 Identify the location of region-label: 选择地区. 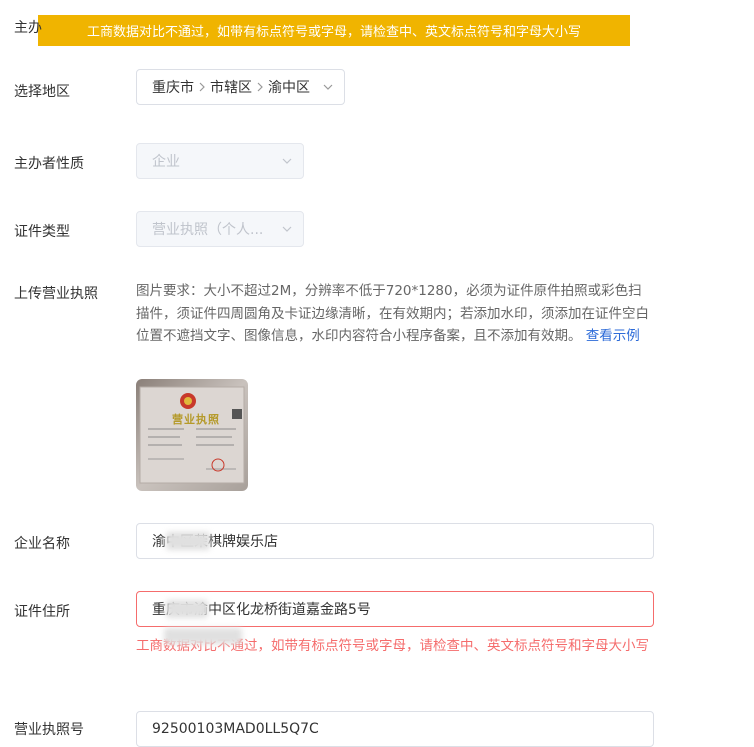
(42, 92).